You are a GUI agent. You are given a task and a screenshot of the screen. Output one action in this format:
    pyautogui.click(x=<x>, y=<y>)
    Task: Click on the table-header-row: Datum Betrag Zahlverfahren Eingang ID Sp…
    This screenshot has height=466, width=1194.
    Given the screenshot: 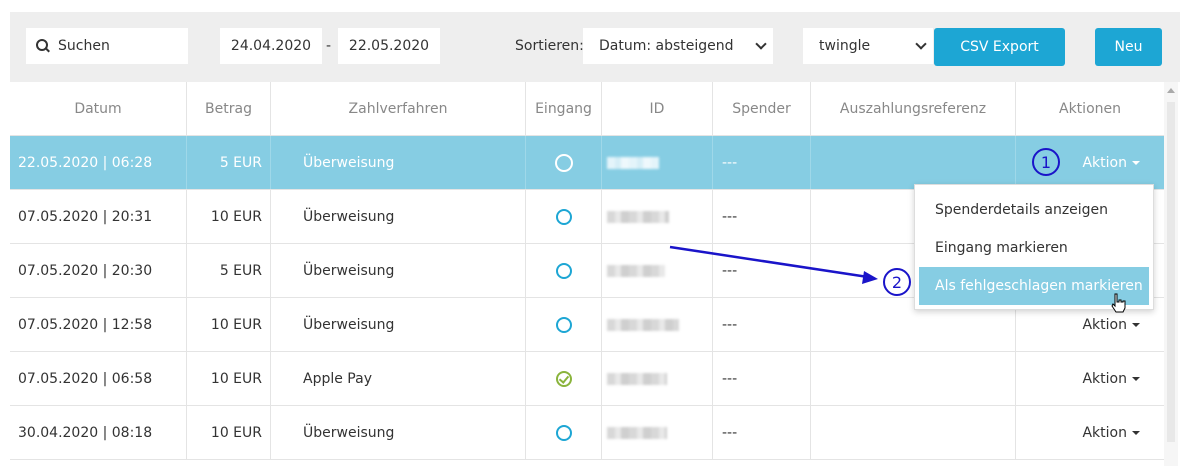 What is the action you would take?
    pyautogui.click(x=587, y=109)
    